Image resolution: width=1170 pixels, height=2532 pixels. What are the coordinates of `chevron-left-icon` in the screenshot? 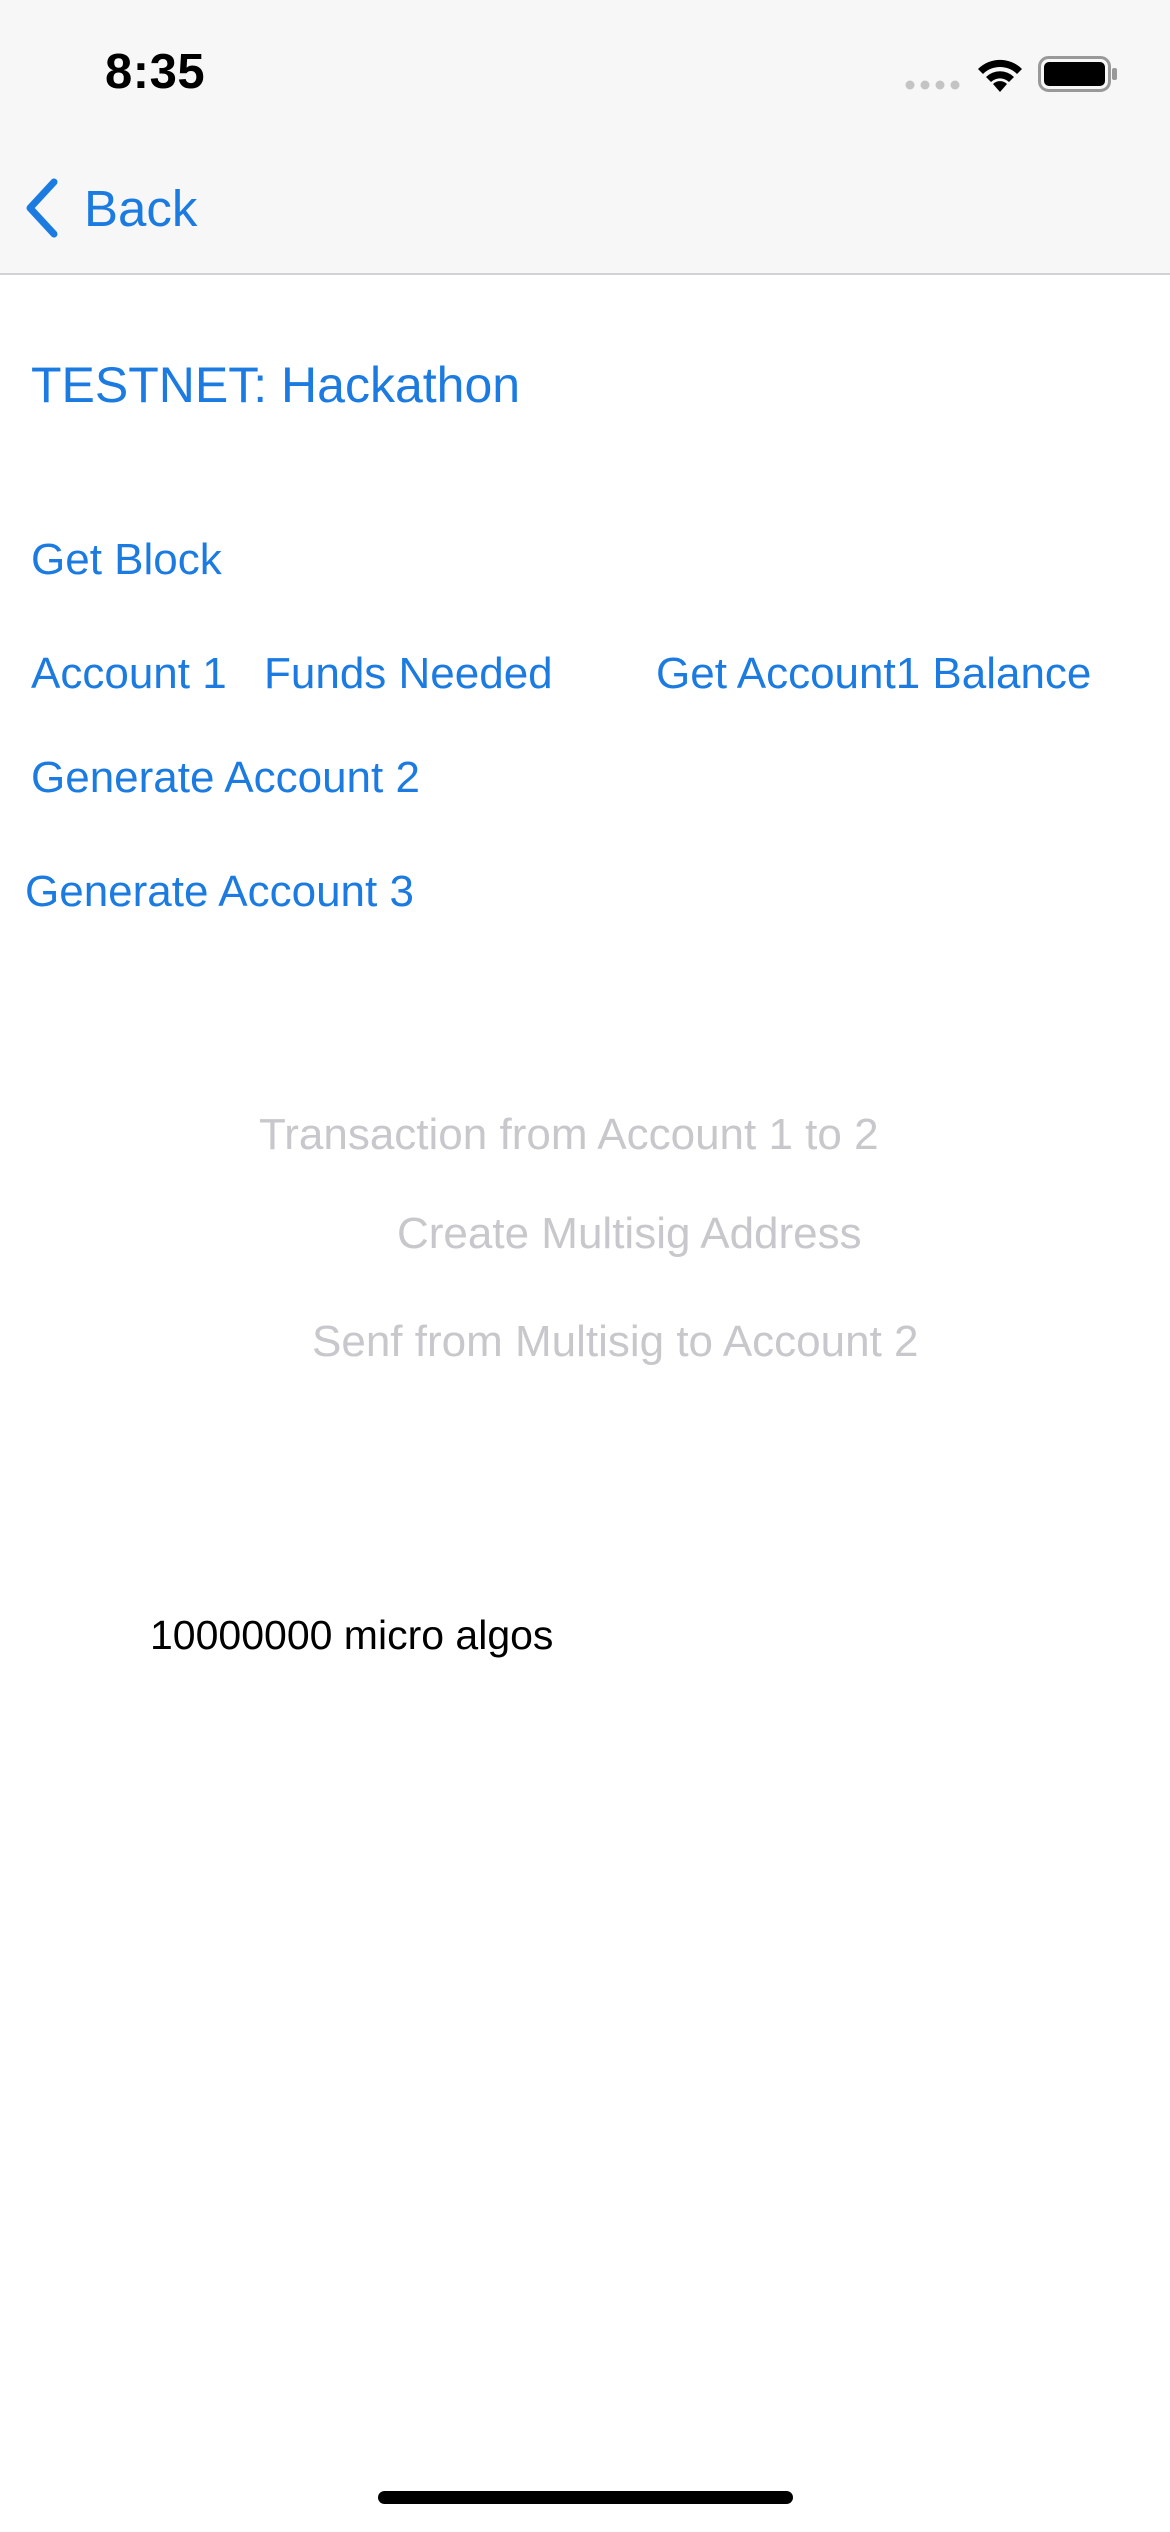 It's located at (42, 208).